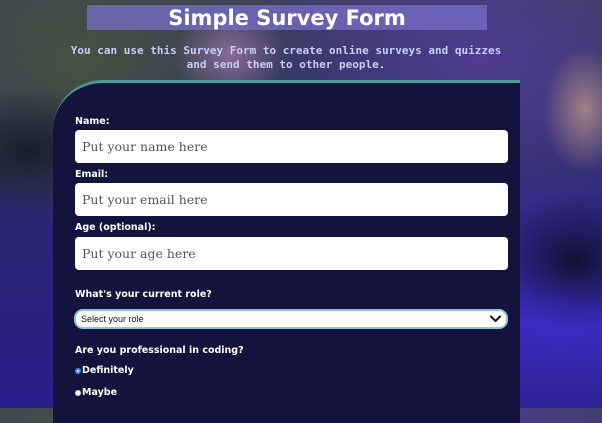  What do you see at coordinates (115, 227) in the screenshot?
I see `age-label: Age (optional):` at bounding box center [115, 227].